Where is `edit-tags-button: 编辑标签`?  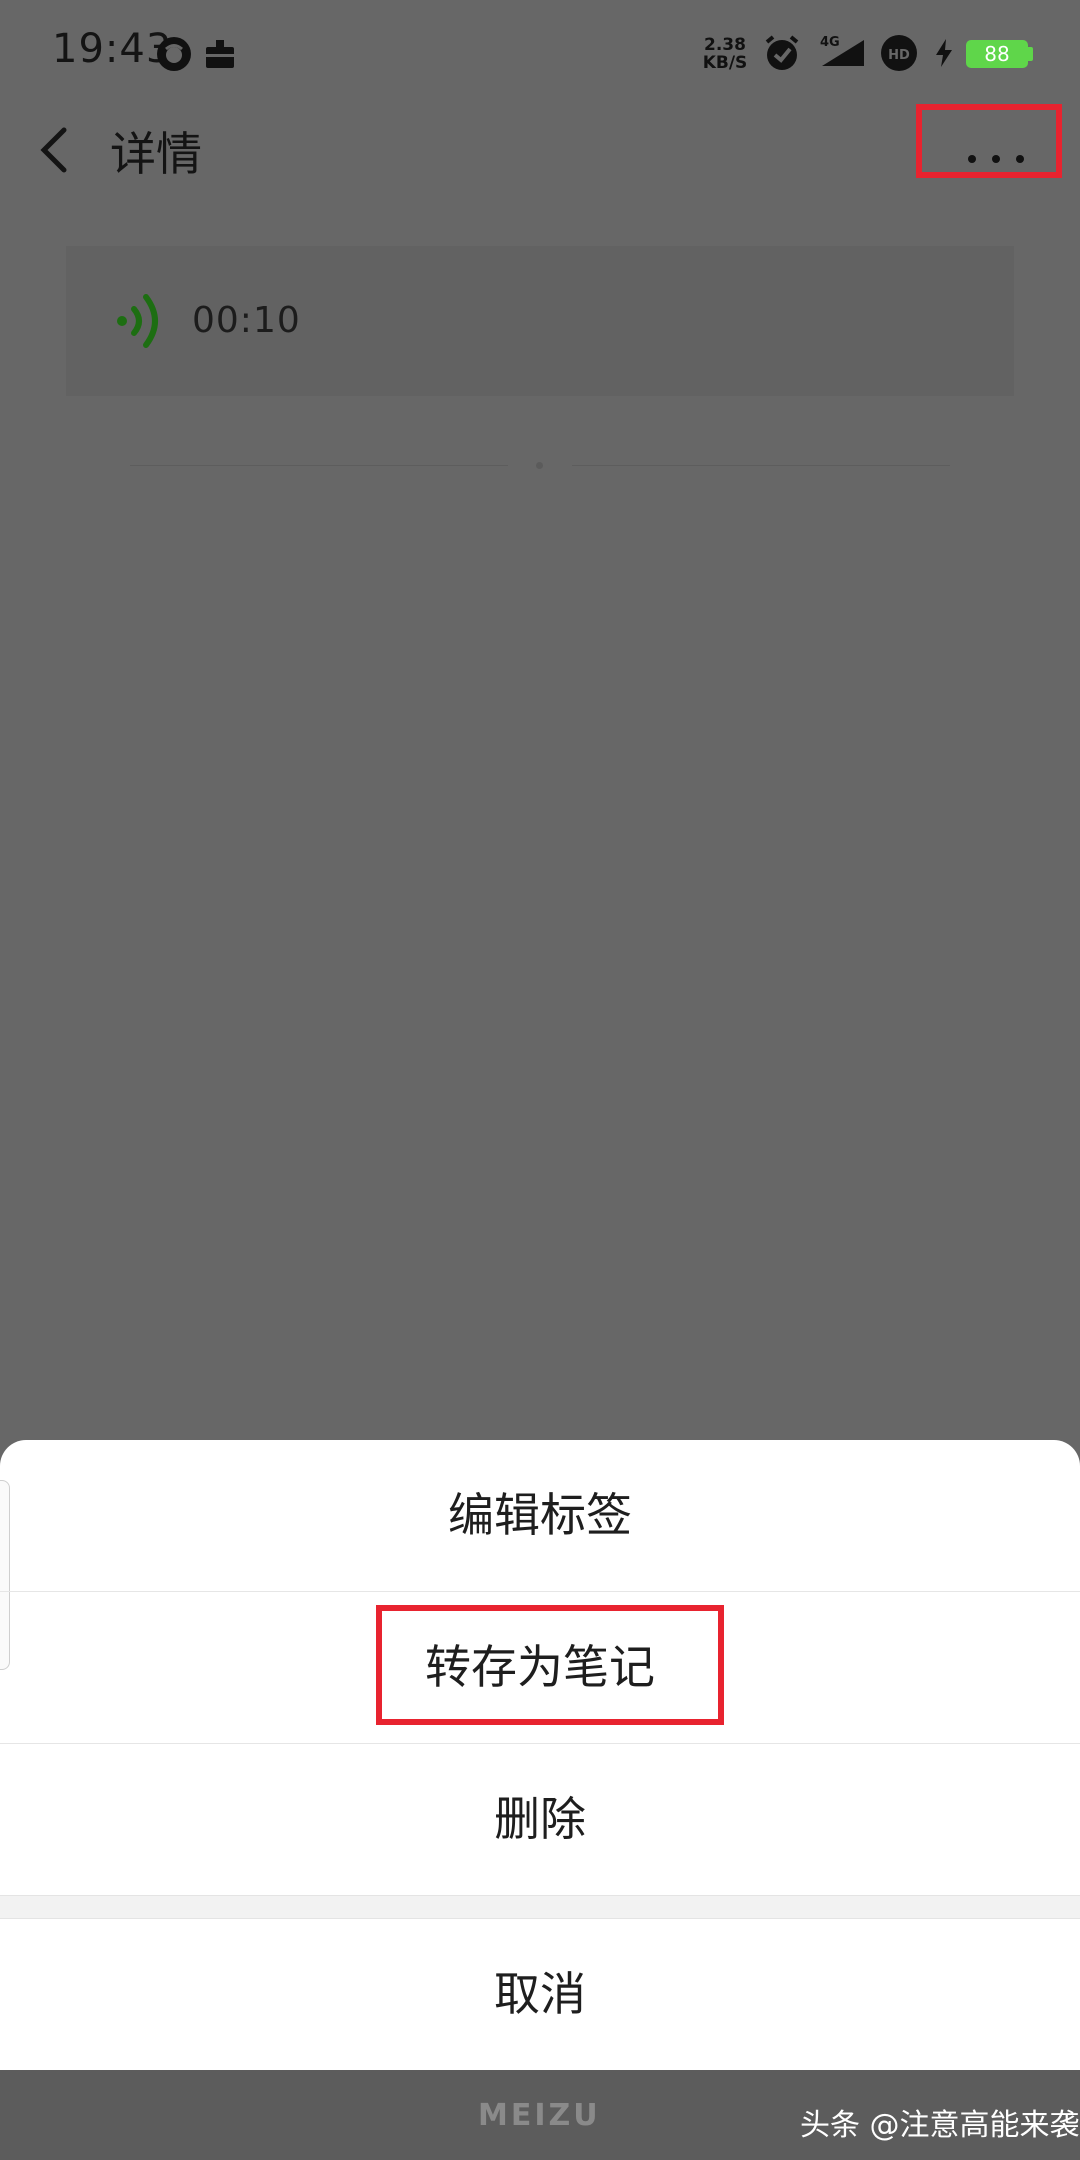 edit-tags-button: 编辑标签 is located at coordinates (540, 1515).